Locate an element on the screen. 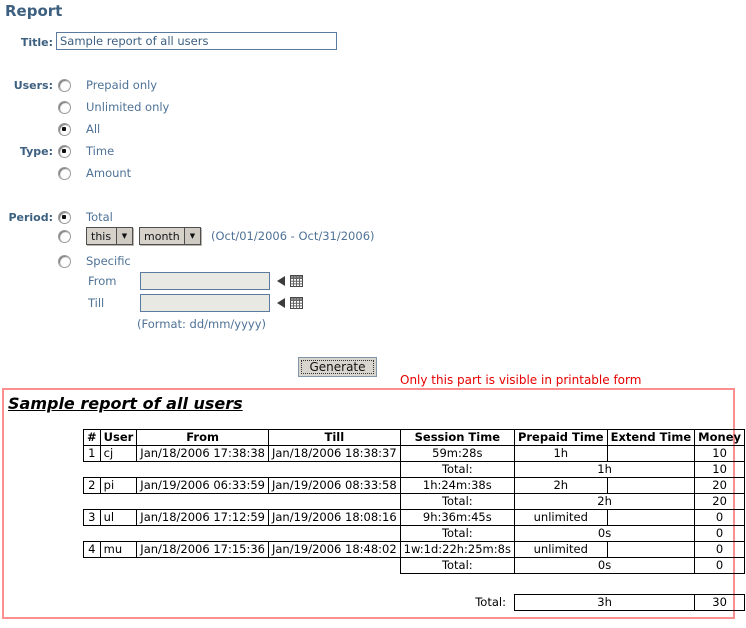 The image size is (746, 628). table-spacer-row is located at coordinates (414, 584).